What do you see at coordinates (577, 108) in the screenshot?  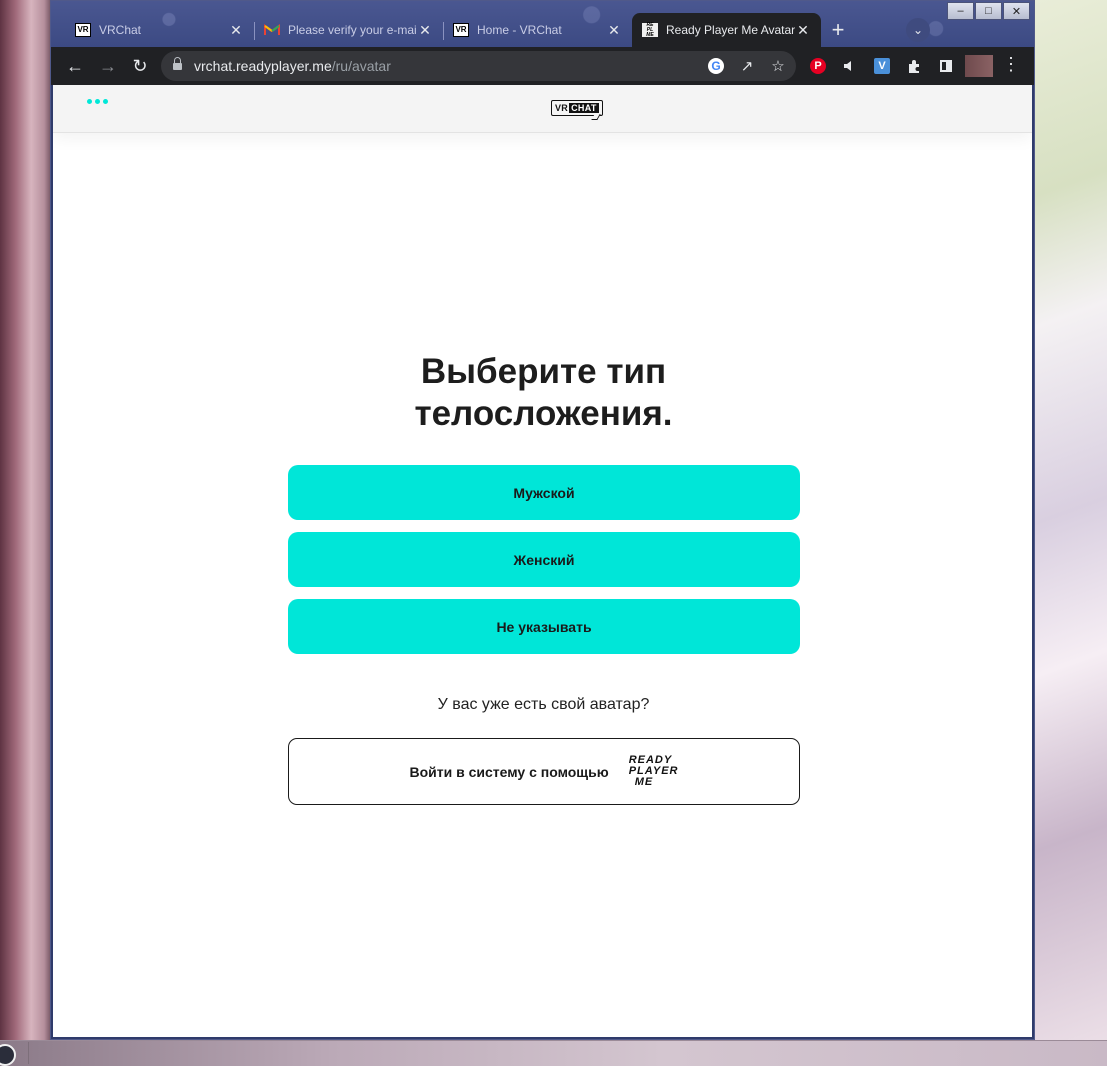 I see `vrchat-logo: VR CHAT` at bounding box center [577, 108].